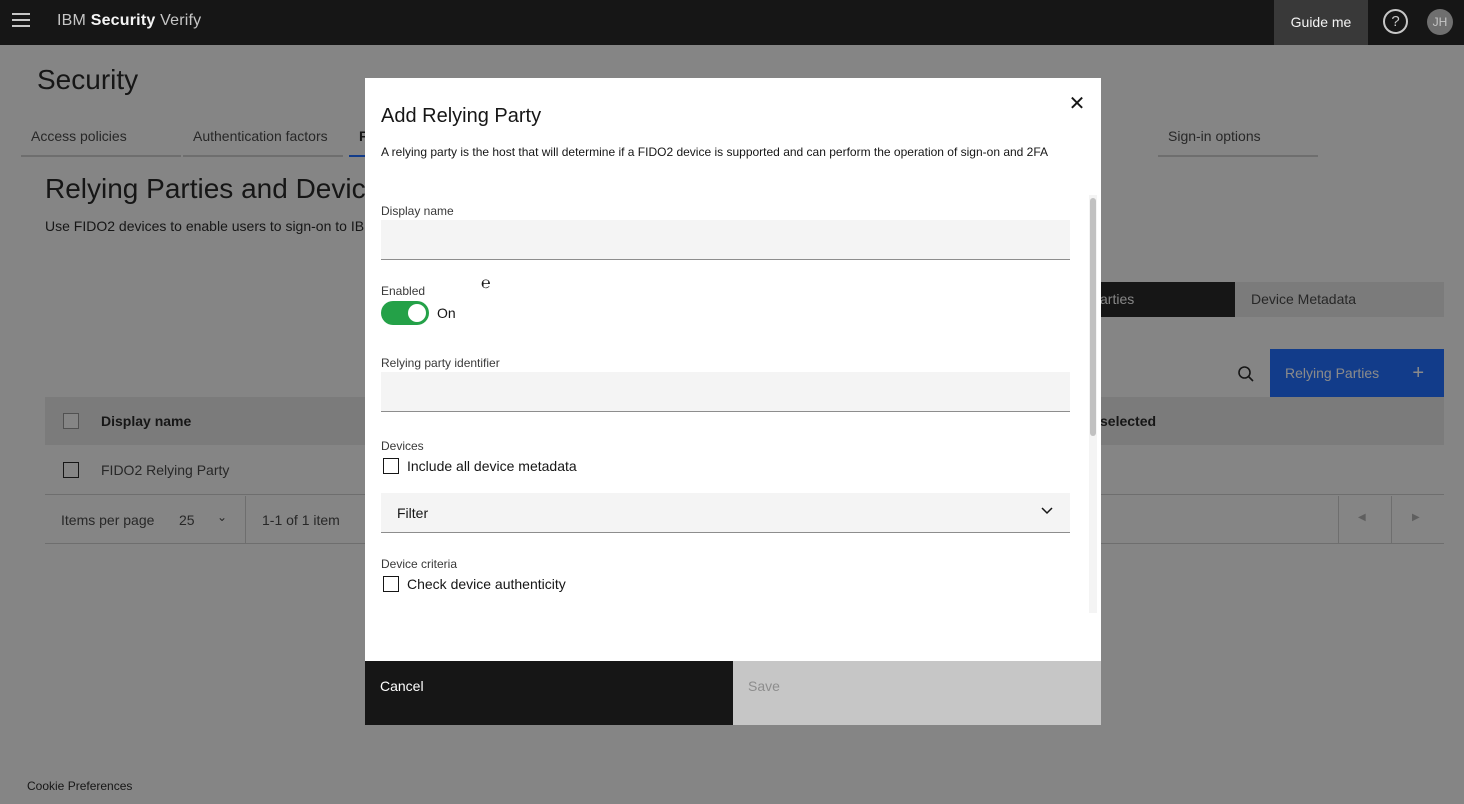 Image resolution: width=1464 pixels, height=804 pixels. Describe the element at coordinates (486, 584) in the screenshot. I see `check-authenticity-label: Check device authenticity` at that location.